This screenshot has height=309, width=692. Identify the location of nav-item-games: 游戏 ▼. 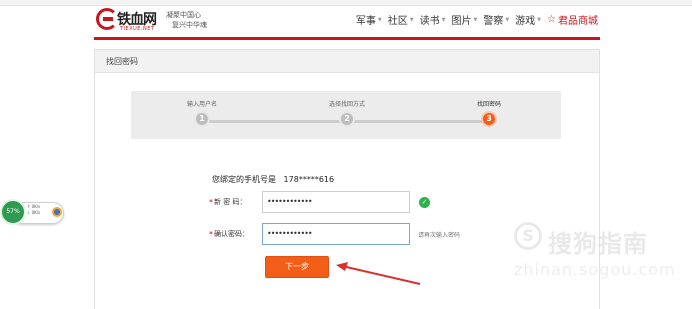
(528, 19).